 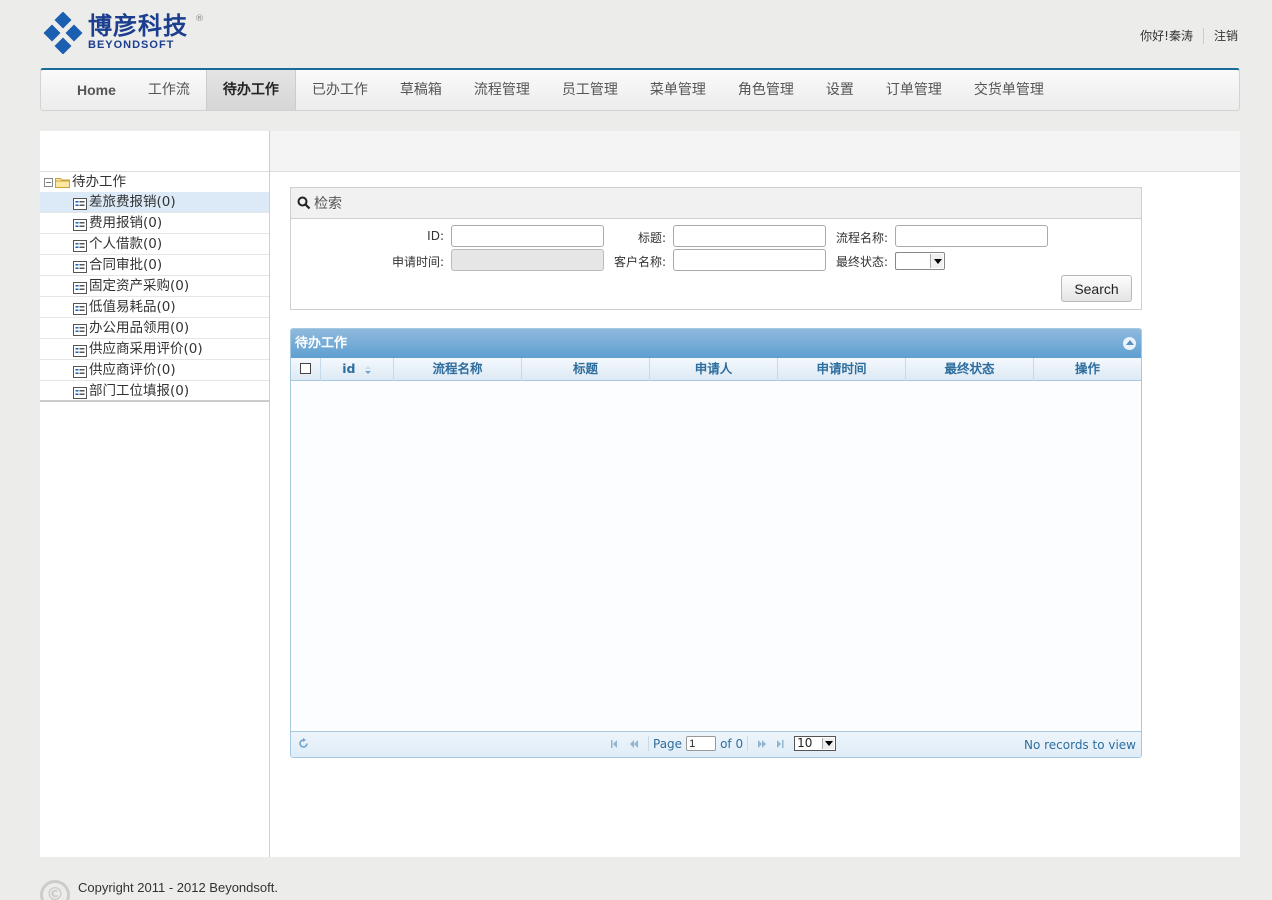 I want to click on records-info: No records to view, so click(x=1079, y=745).